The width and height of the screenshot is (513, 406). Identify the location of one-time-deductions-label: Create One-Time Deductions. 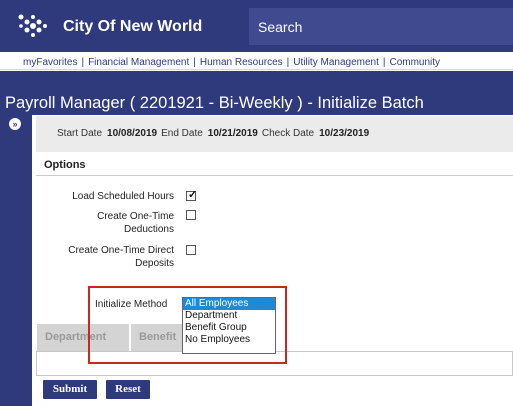
(89, 223).